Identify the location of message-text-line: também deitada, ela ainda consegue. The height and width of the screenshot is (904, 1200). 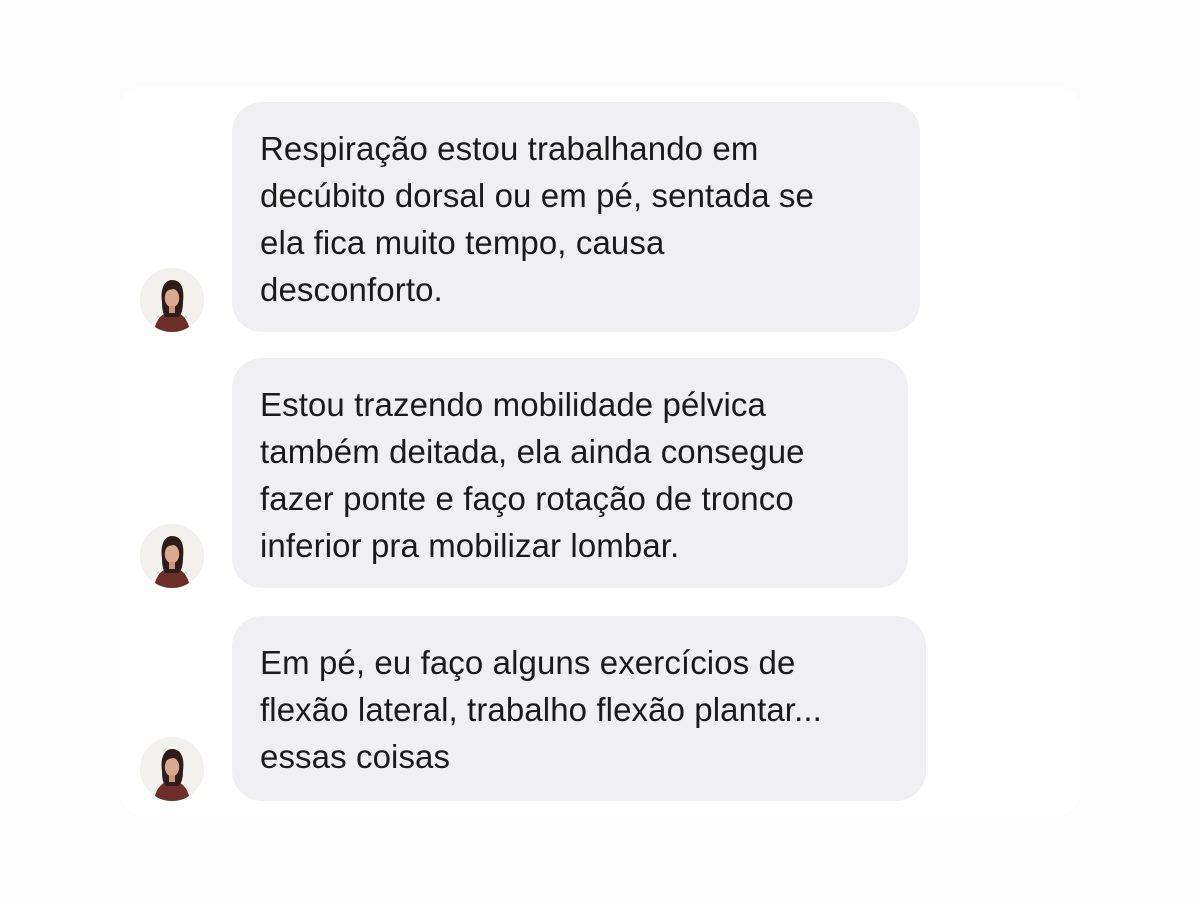
(532, 451).